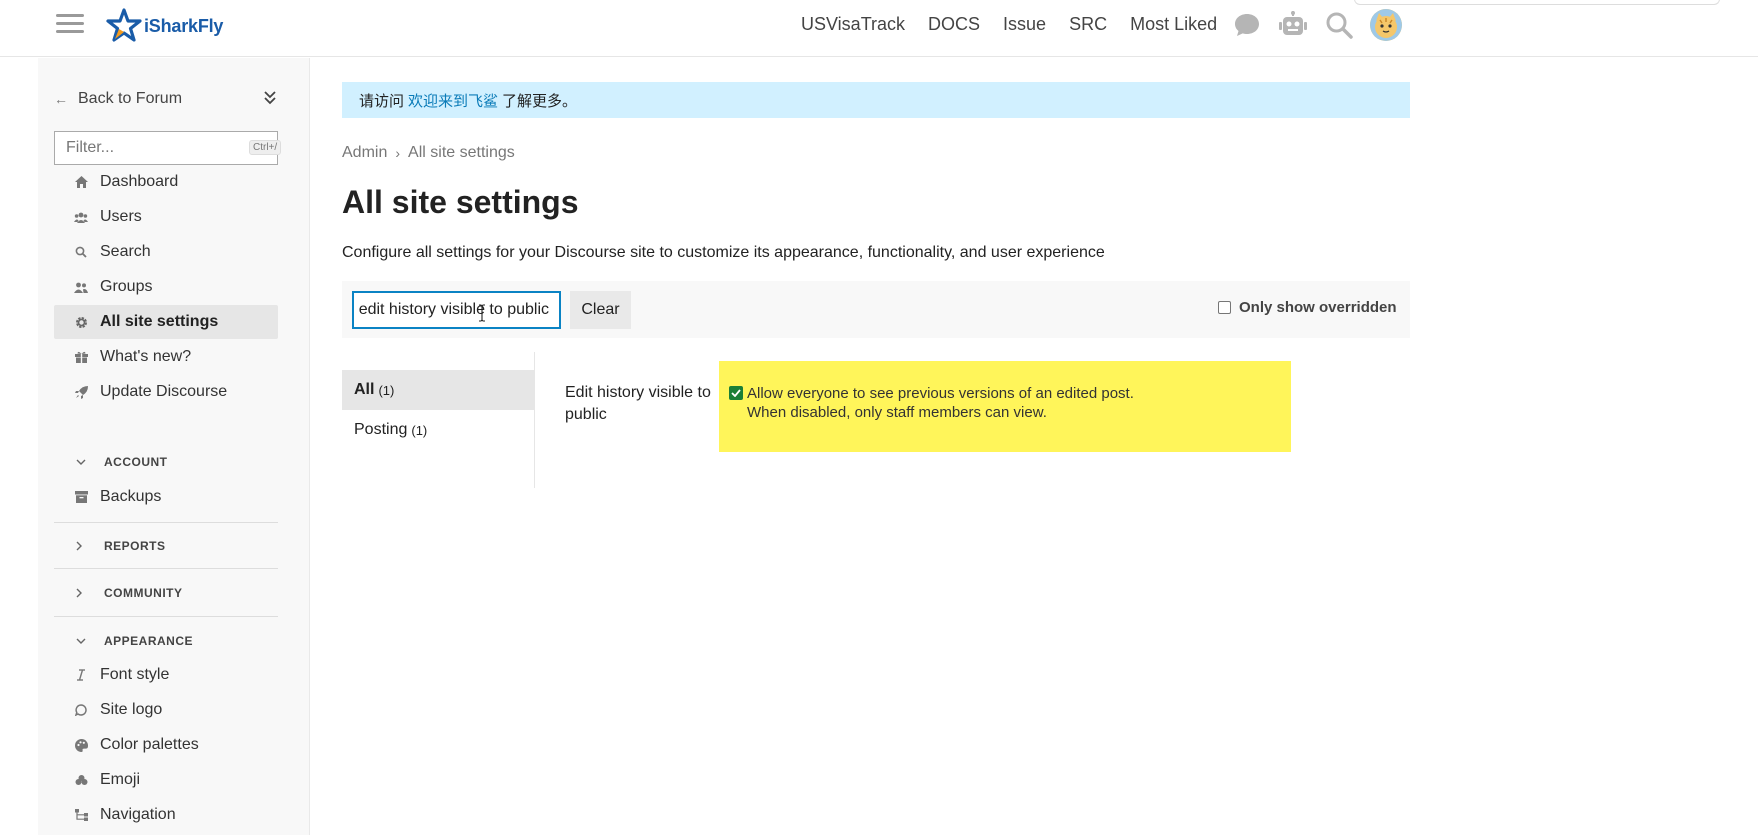  I want to click on sidebar-filter-input, so click(140, 148).